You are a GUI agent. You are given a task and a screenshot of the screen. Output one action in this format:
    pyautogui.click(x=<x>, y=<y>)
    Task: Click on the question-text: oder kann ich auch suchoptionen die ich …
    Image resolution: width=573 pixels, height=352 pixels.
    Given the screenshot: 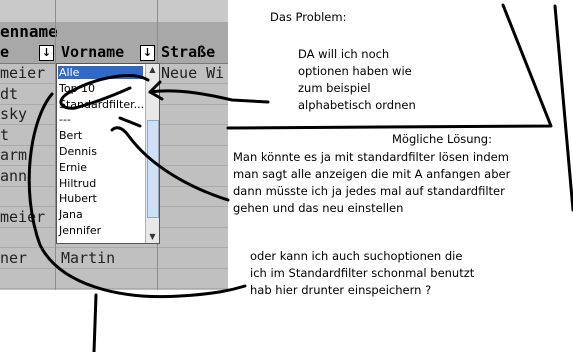 What is the action you would take?
    pyautogui.click(x=362, y=273)
    